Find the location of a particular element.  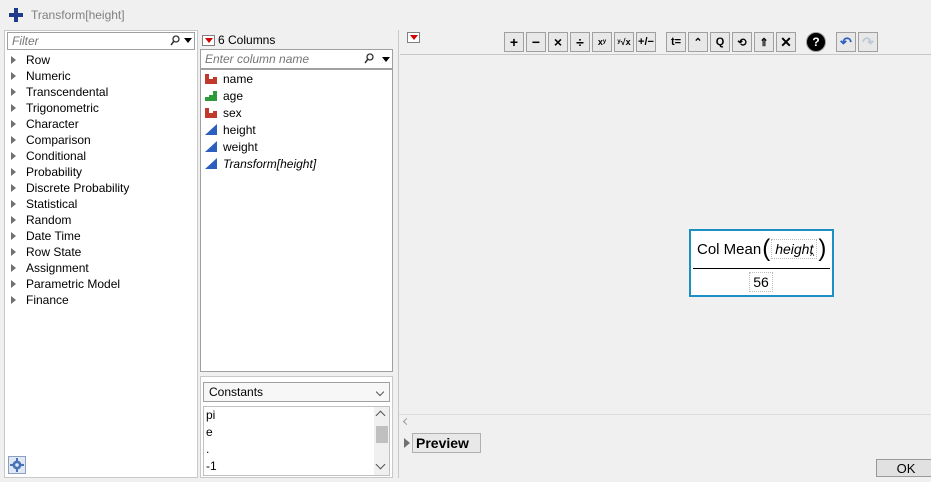

function-category-label: Trigonometric is located at coordinates (62, 108).